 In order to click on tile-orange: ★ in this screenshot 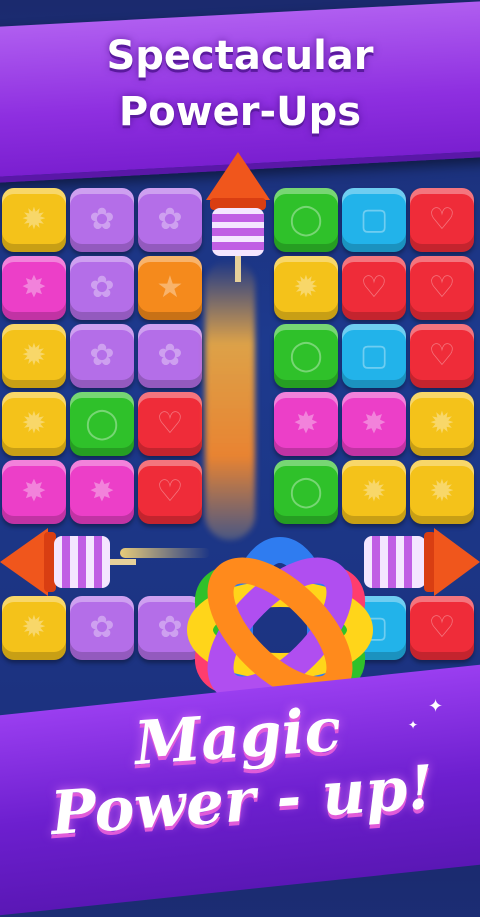, I will do `click(170, 288)`.